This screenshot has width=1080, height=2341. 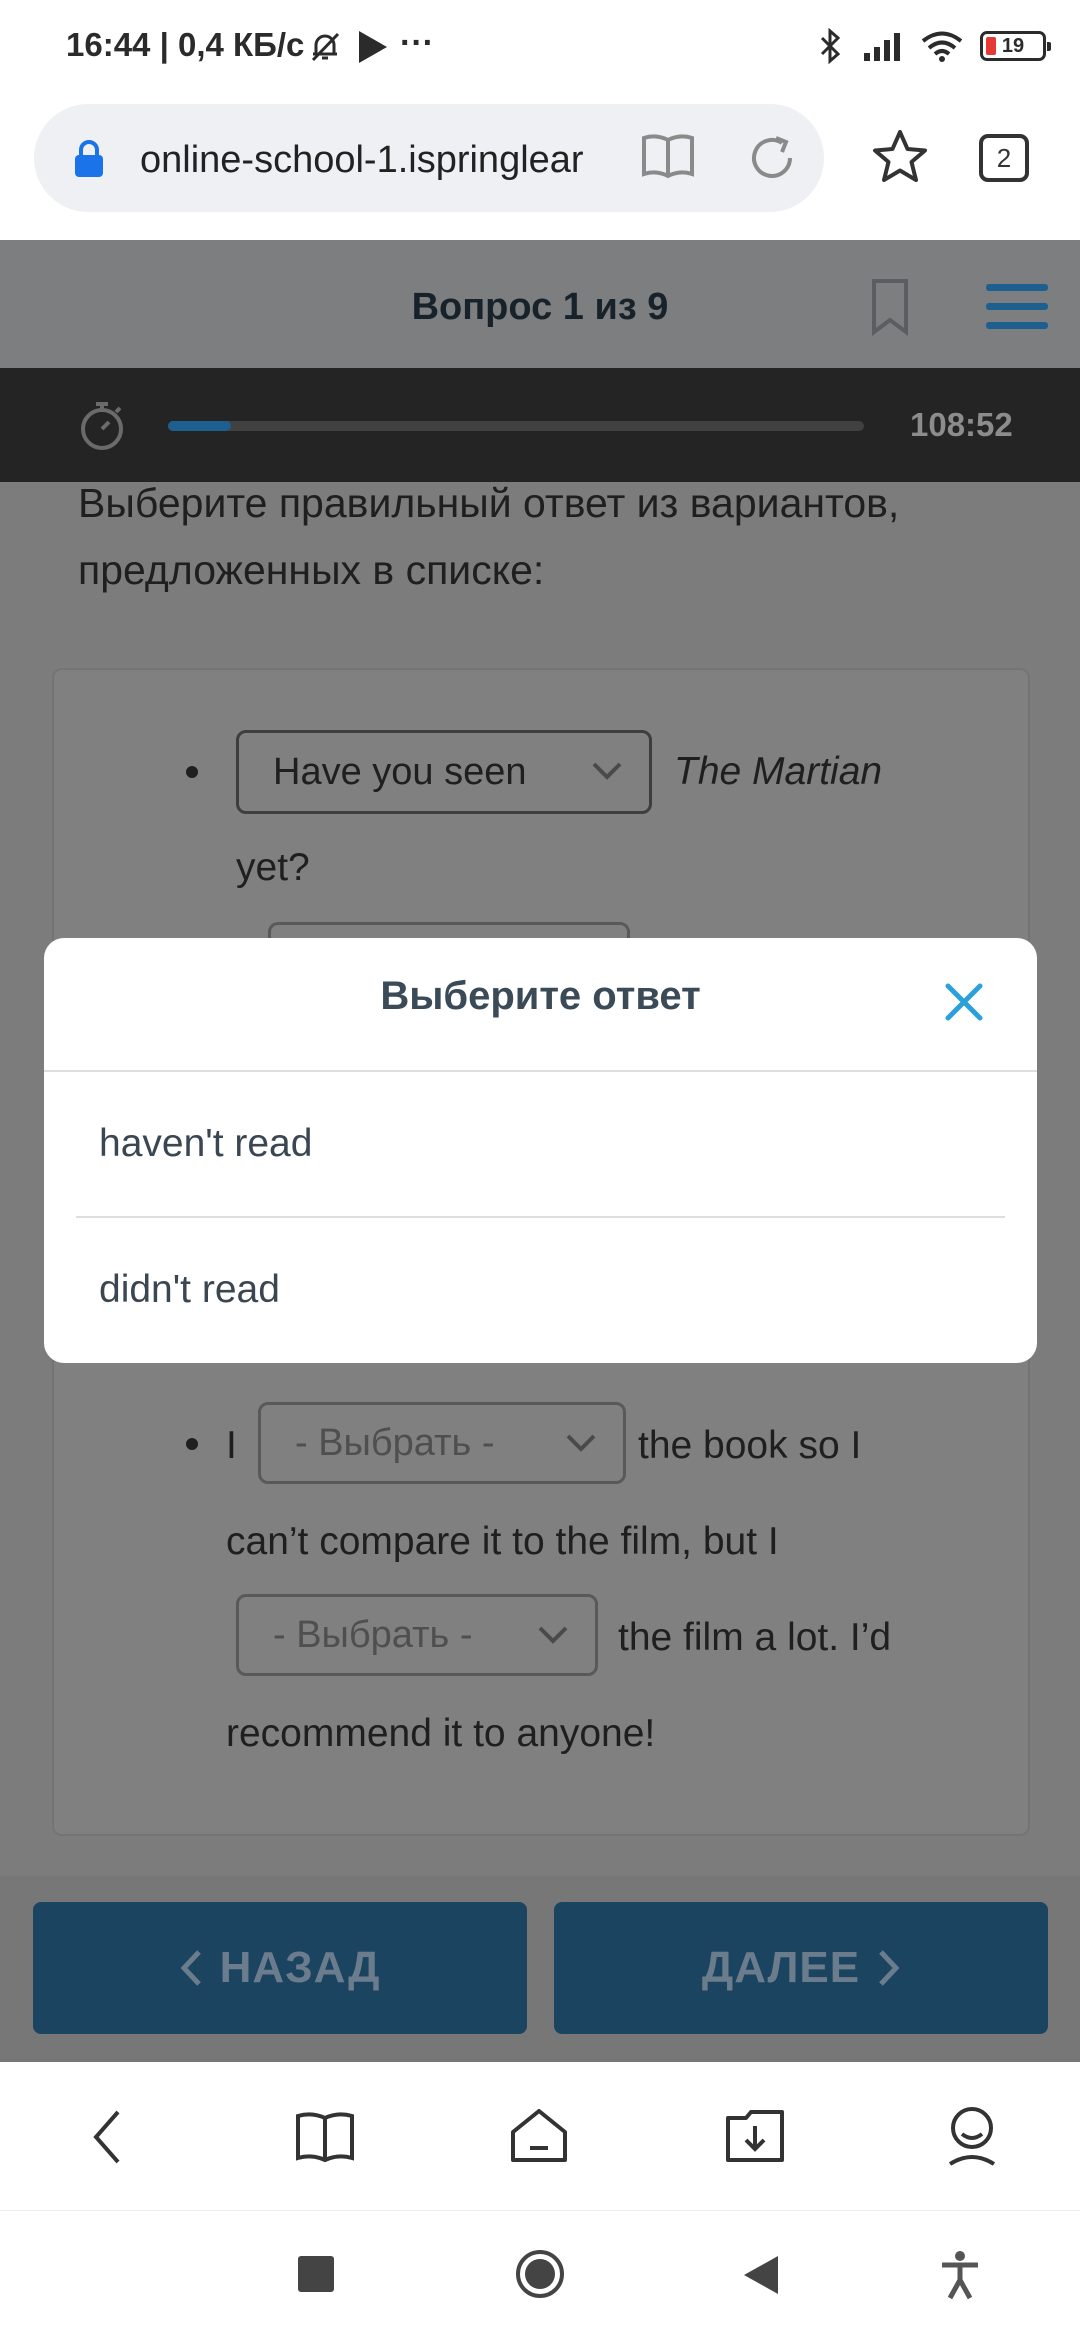 What do you see at coordinates (273, 867) in the screenshot?
I see `sentence-text: yet?` at bounding box center [273, 867].